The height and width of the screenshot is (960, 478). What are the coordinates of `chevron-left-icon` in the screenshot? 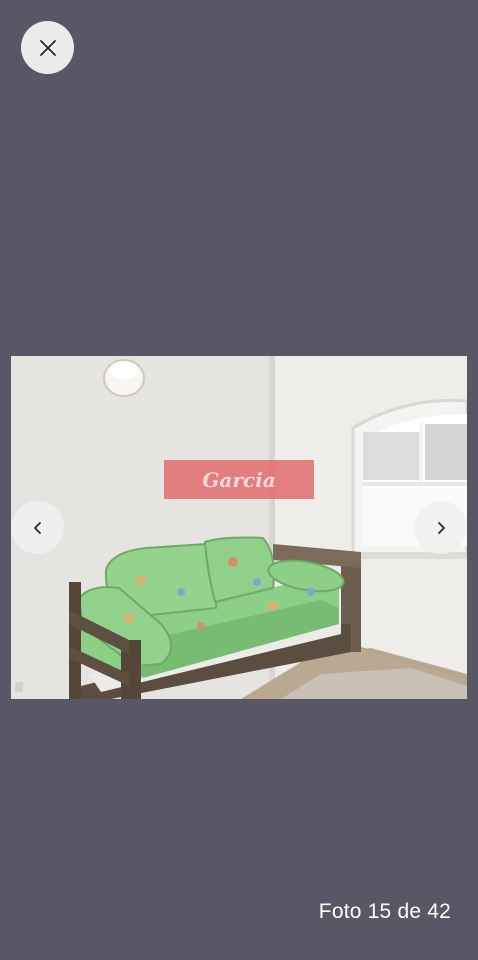 It's located at (37, 527).